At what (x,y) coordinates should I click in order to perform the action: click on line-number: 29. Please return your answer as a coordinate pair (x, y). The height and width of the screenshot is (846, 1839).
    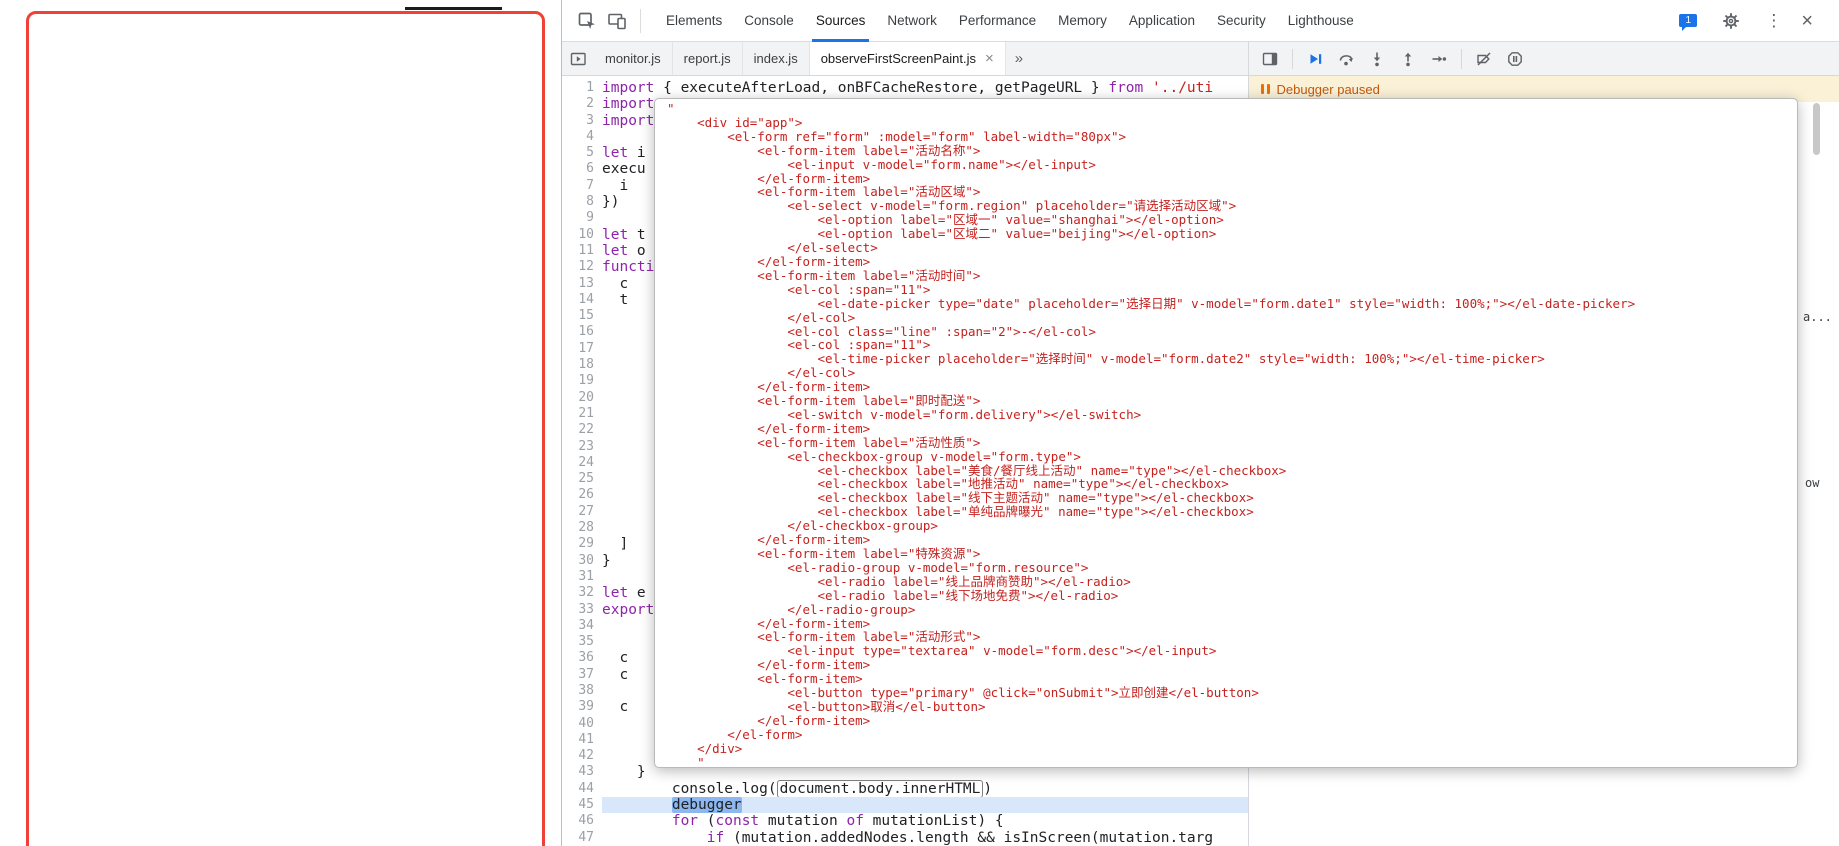
    Looking at the image, I should click on (582, 544).